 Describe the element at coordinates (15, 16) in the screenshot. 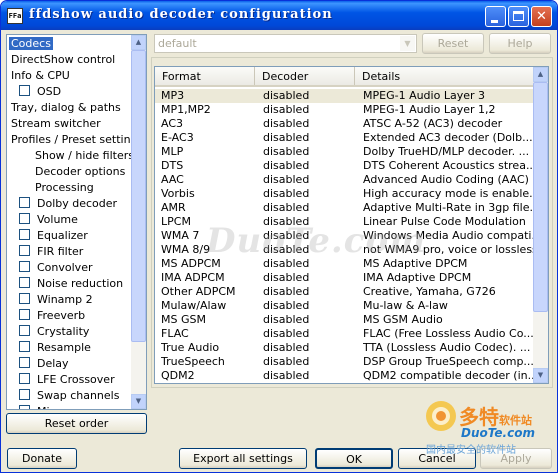

I see `app-icon: FFa` at that location.